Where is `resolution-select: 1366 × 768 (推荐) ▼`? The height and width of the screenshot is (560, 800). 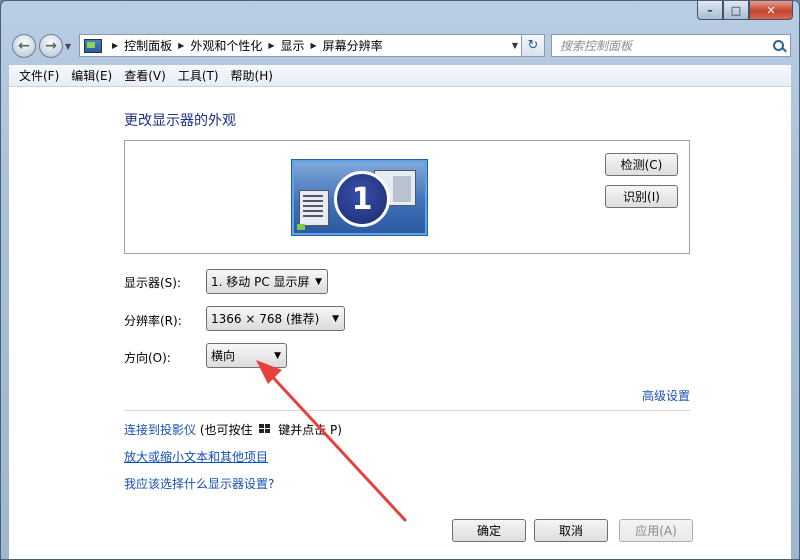
resolution-select: 1366 × 768 (推荐) ▼ is located at coordinates (275, 318).